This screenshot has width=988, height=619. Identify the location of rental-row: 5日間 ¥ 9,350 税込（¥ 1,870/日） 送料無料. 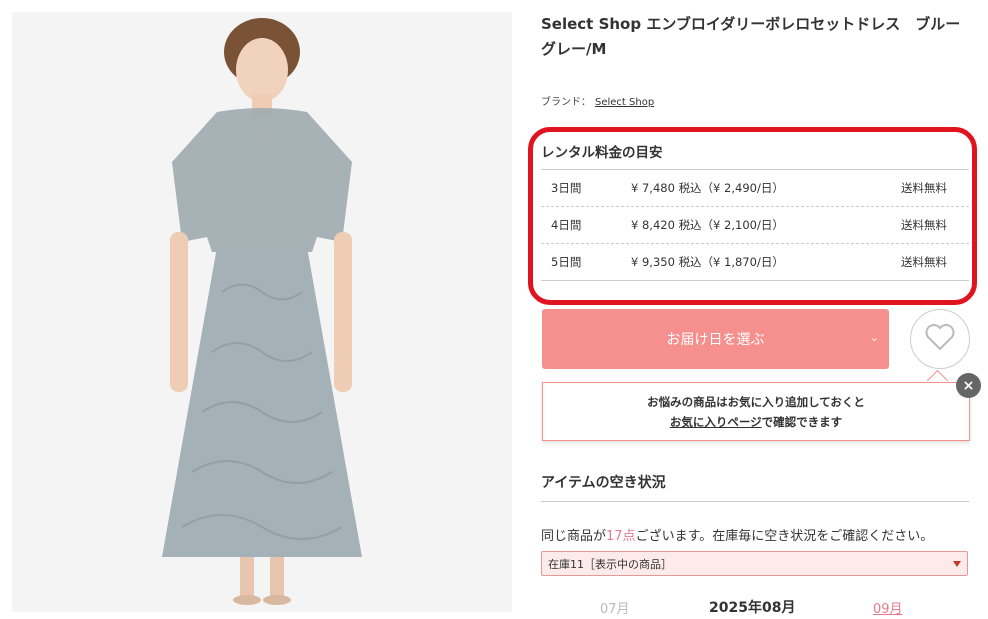
(755, 262).